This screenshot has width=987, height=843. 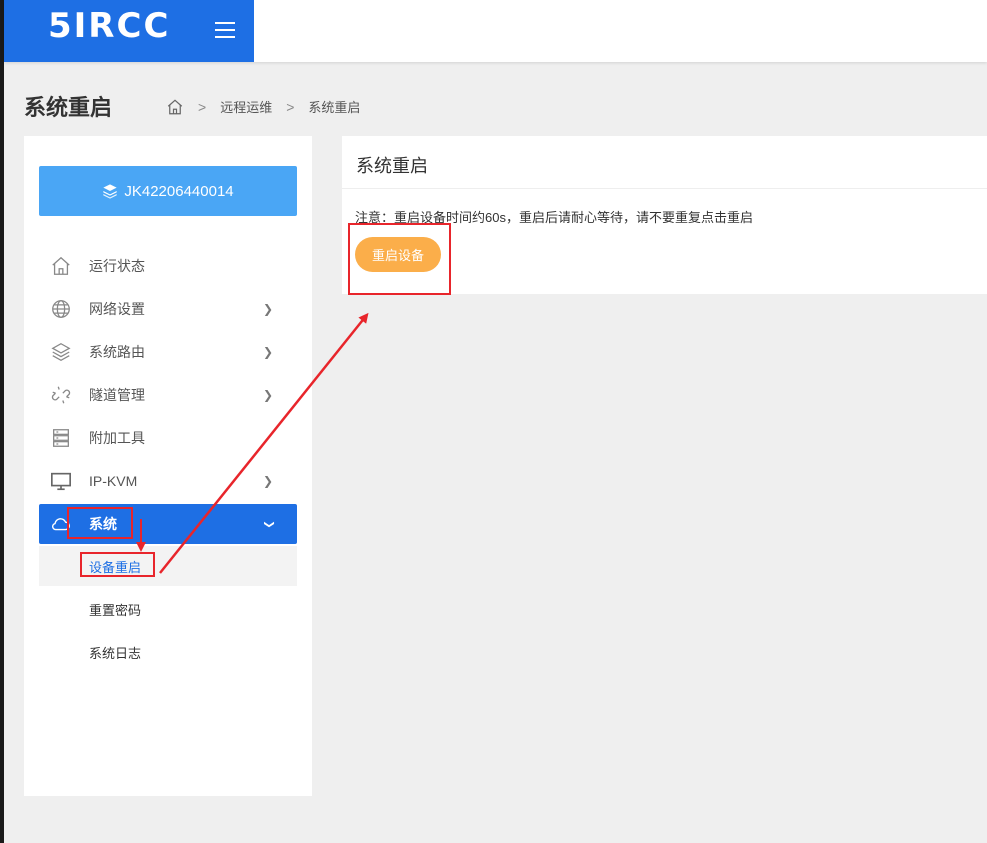 I want to click on brand-logo: 5IRCC, so click(x=109, y=26).